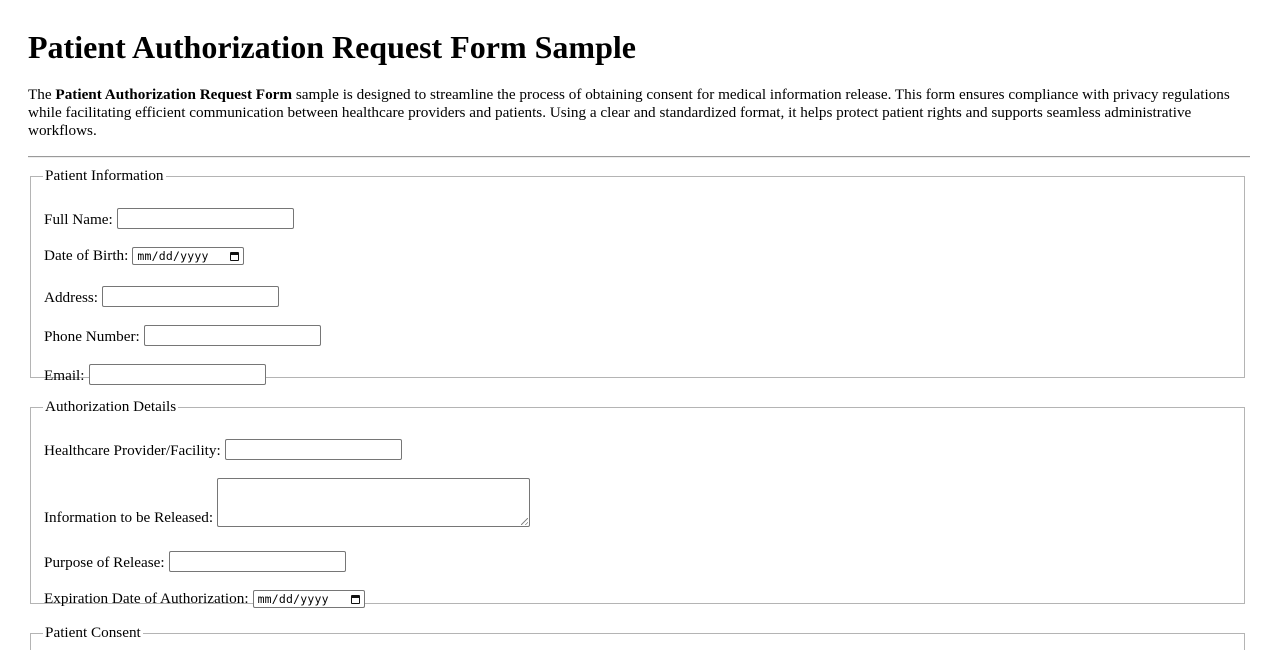 The width and height of the screenshot is (1278, 650). What do you see at coordinates (525, 521) in the screenshot?
I see `resize-grip-icon` at bounding box center [525, 521].